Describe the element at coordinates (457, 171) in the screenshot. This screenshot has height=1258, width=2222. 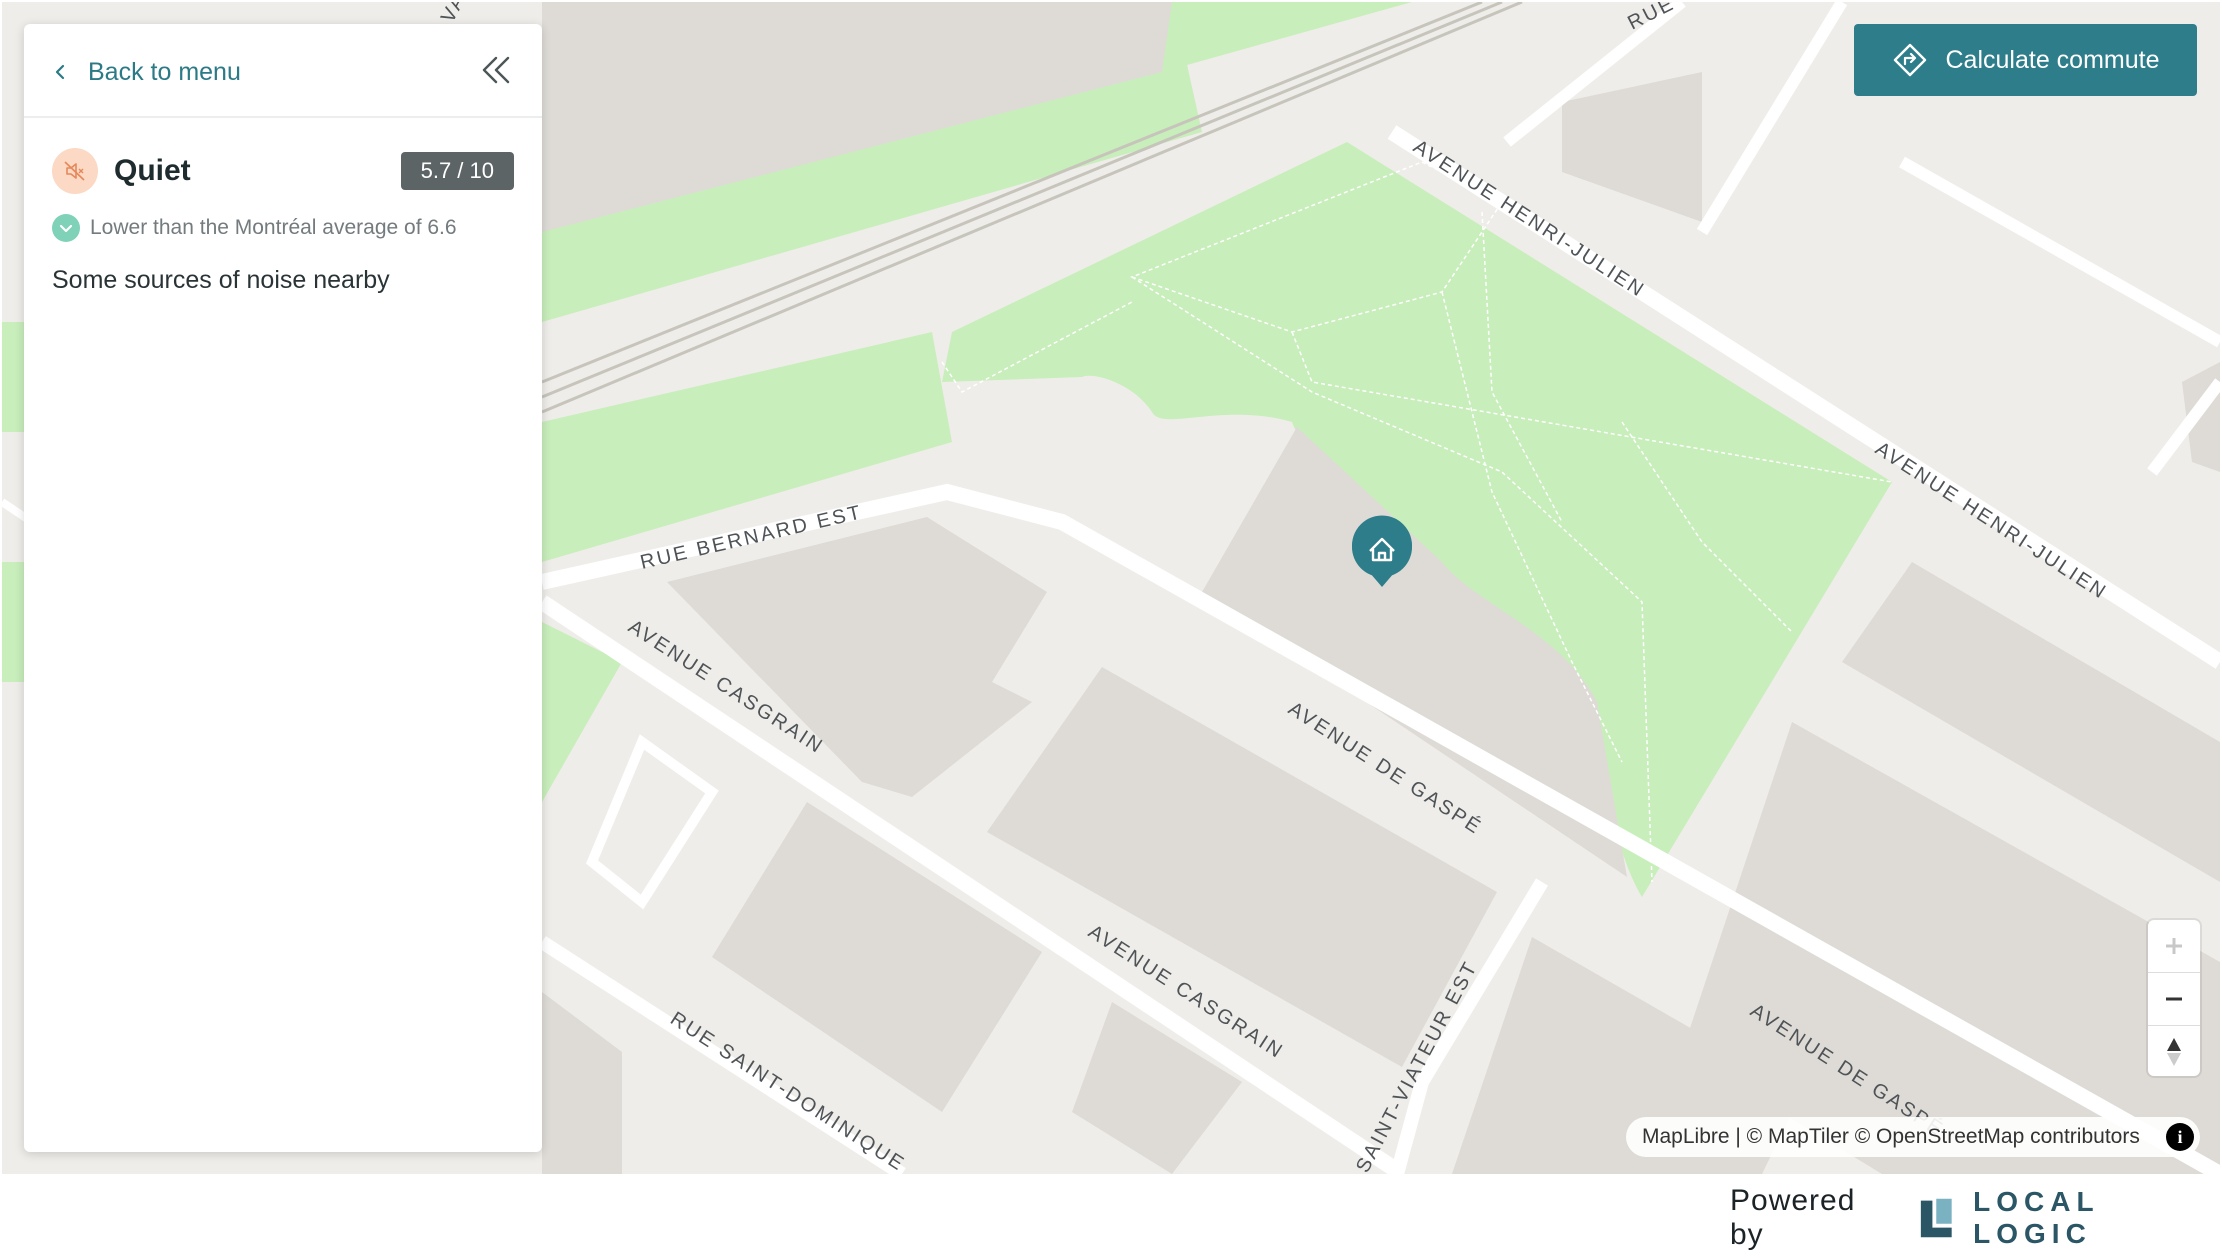
I see `score-badge: 5.7 / 10` at that location.